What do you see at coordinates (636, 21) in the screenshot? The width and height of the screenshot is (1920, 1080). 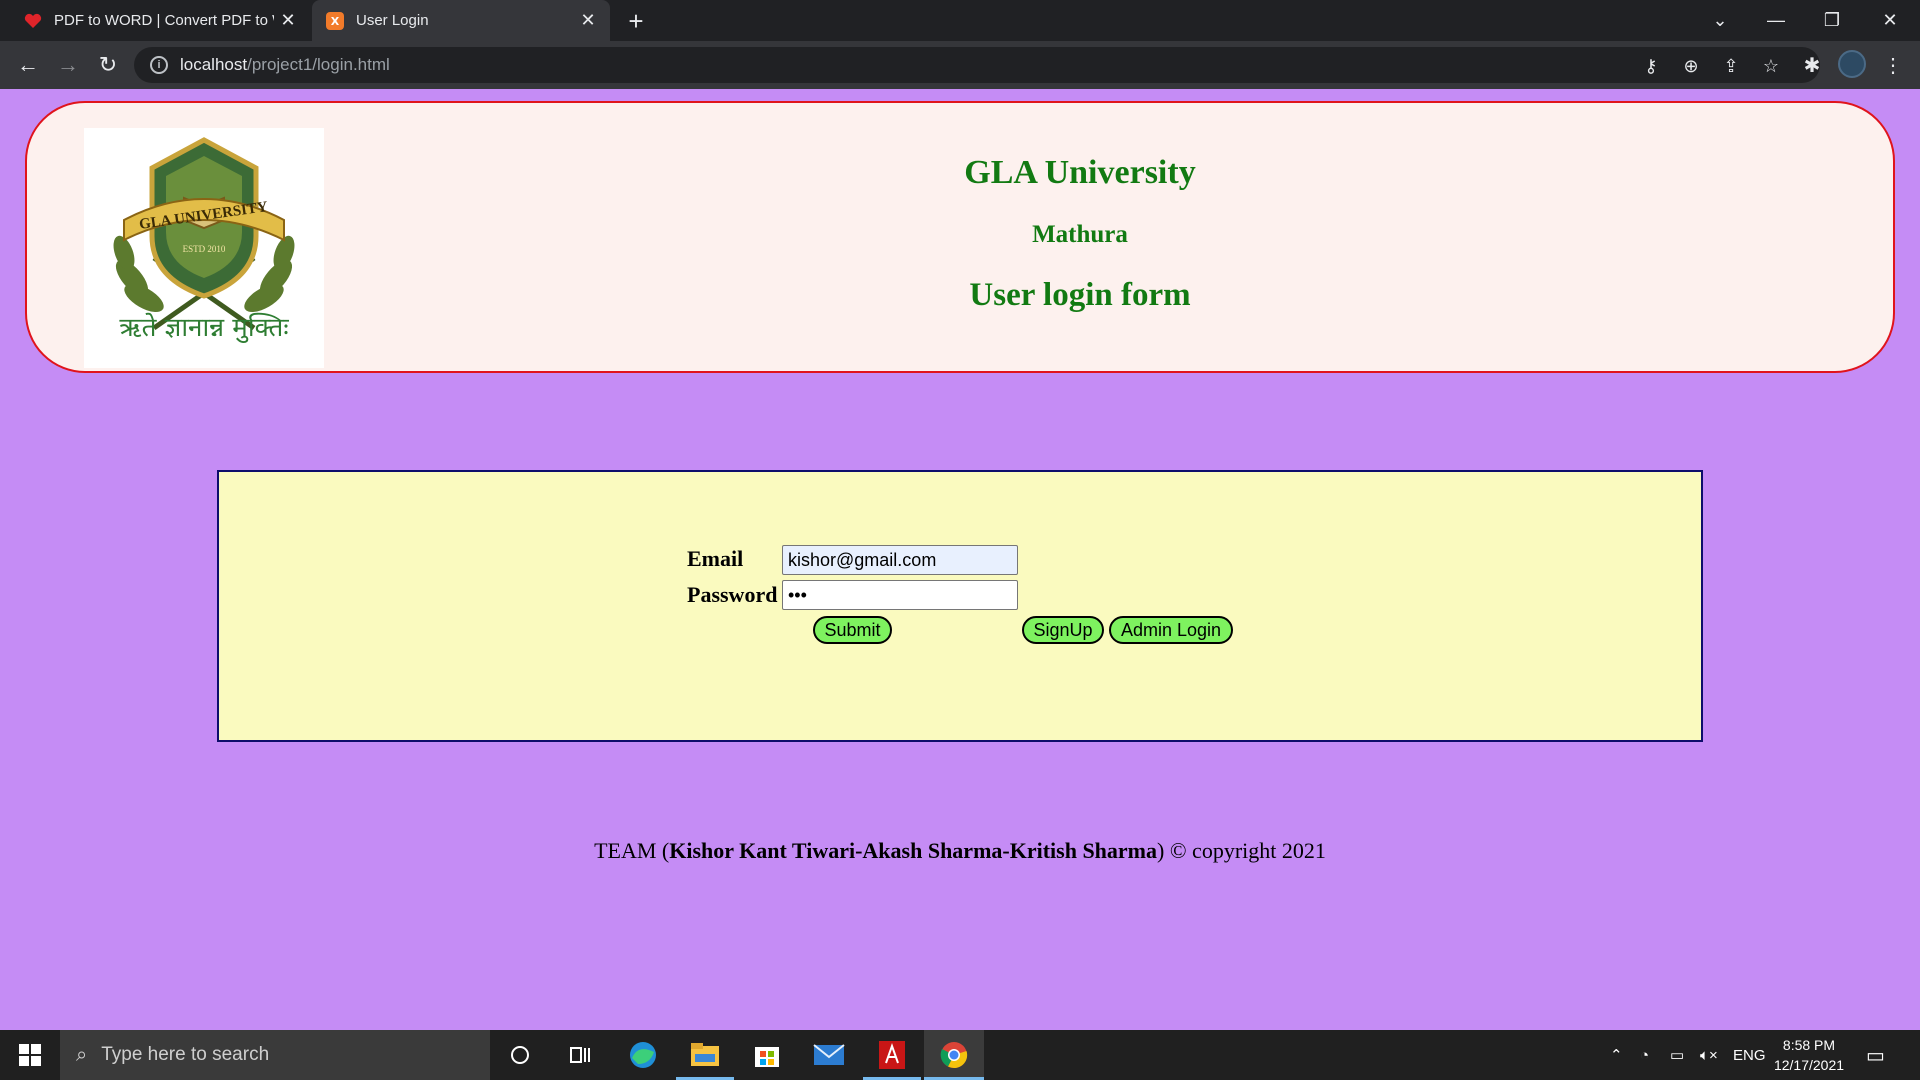 I see `new-tab-button: +` at bounding box center [636, 21].